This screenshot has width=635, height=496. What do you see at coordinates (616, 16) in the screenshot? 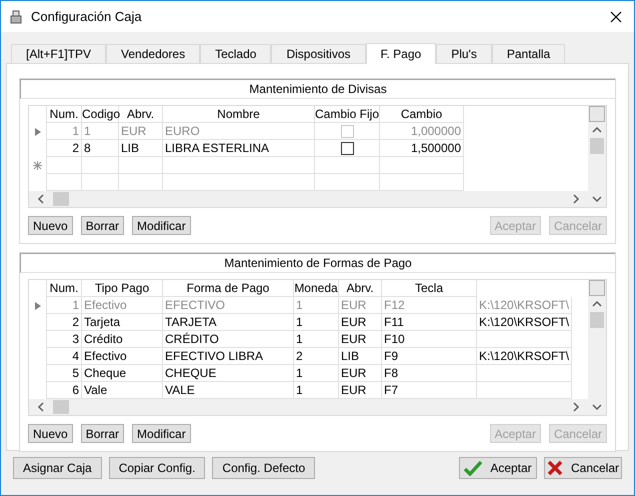
I see `close-icon` at bounding box center [616, 16].